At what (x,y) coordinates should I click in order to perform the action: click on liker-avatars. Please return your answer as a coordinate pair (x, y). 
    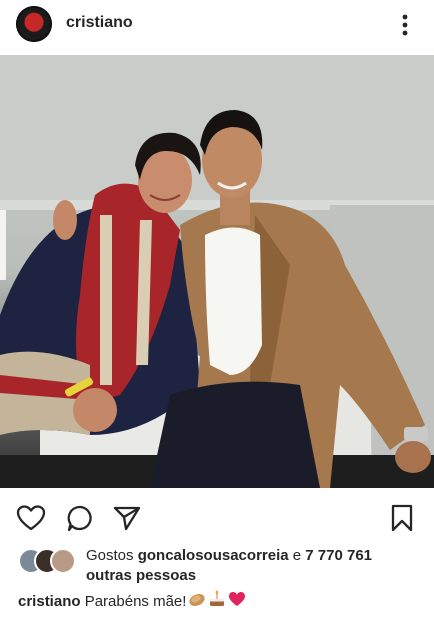
    Looking at the image, I should click on (48, 561).